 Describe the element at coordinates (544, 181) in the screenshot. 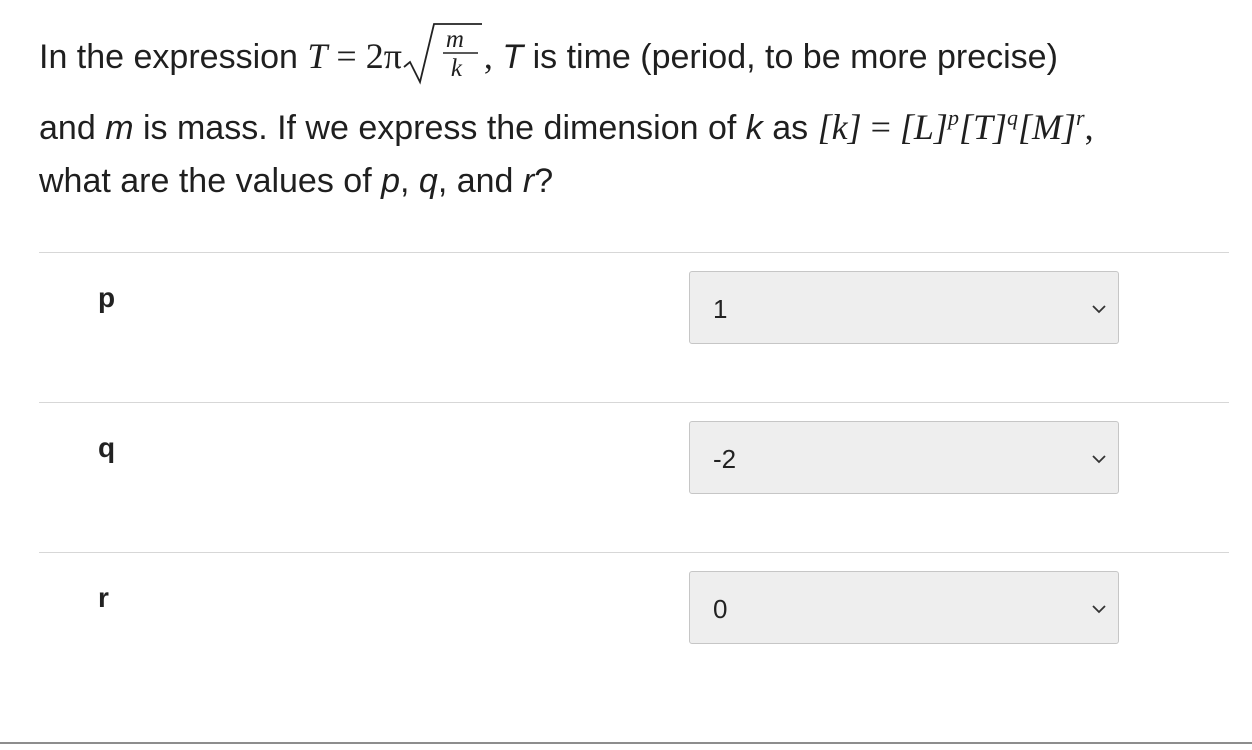

I see `question-text-segment: ?` at that location.